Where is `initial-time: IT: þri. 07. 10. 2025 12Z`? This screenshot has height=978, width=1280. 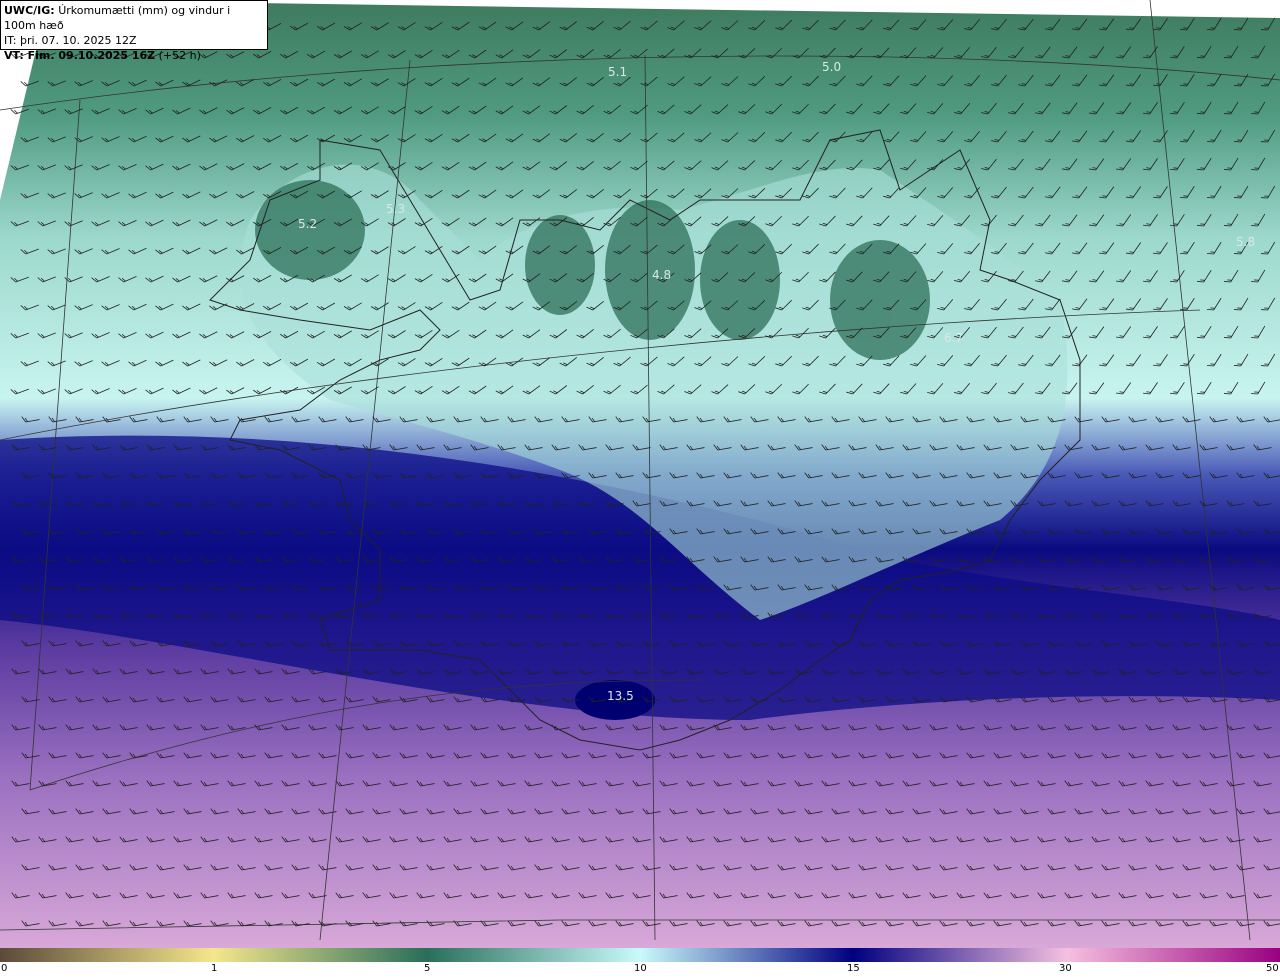 initial-time: IT: þri. 07. 10. 2025 12Z is located at coordinates (70, 40).